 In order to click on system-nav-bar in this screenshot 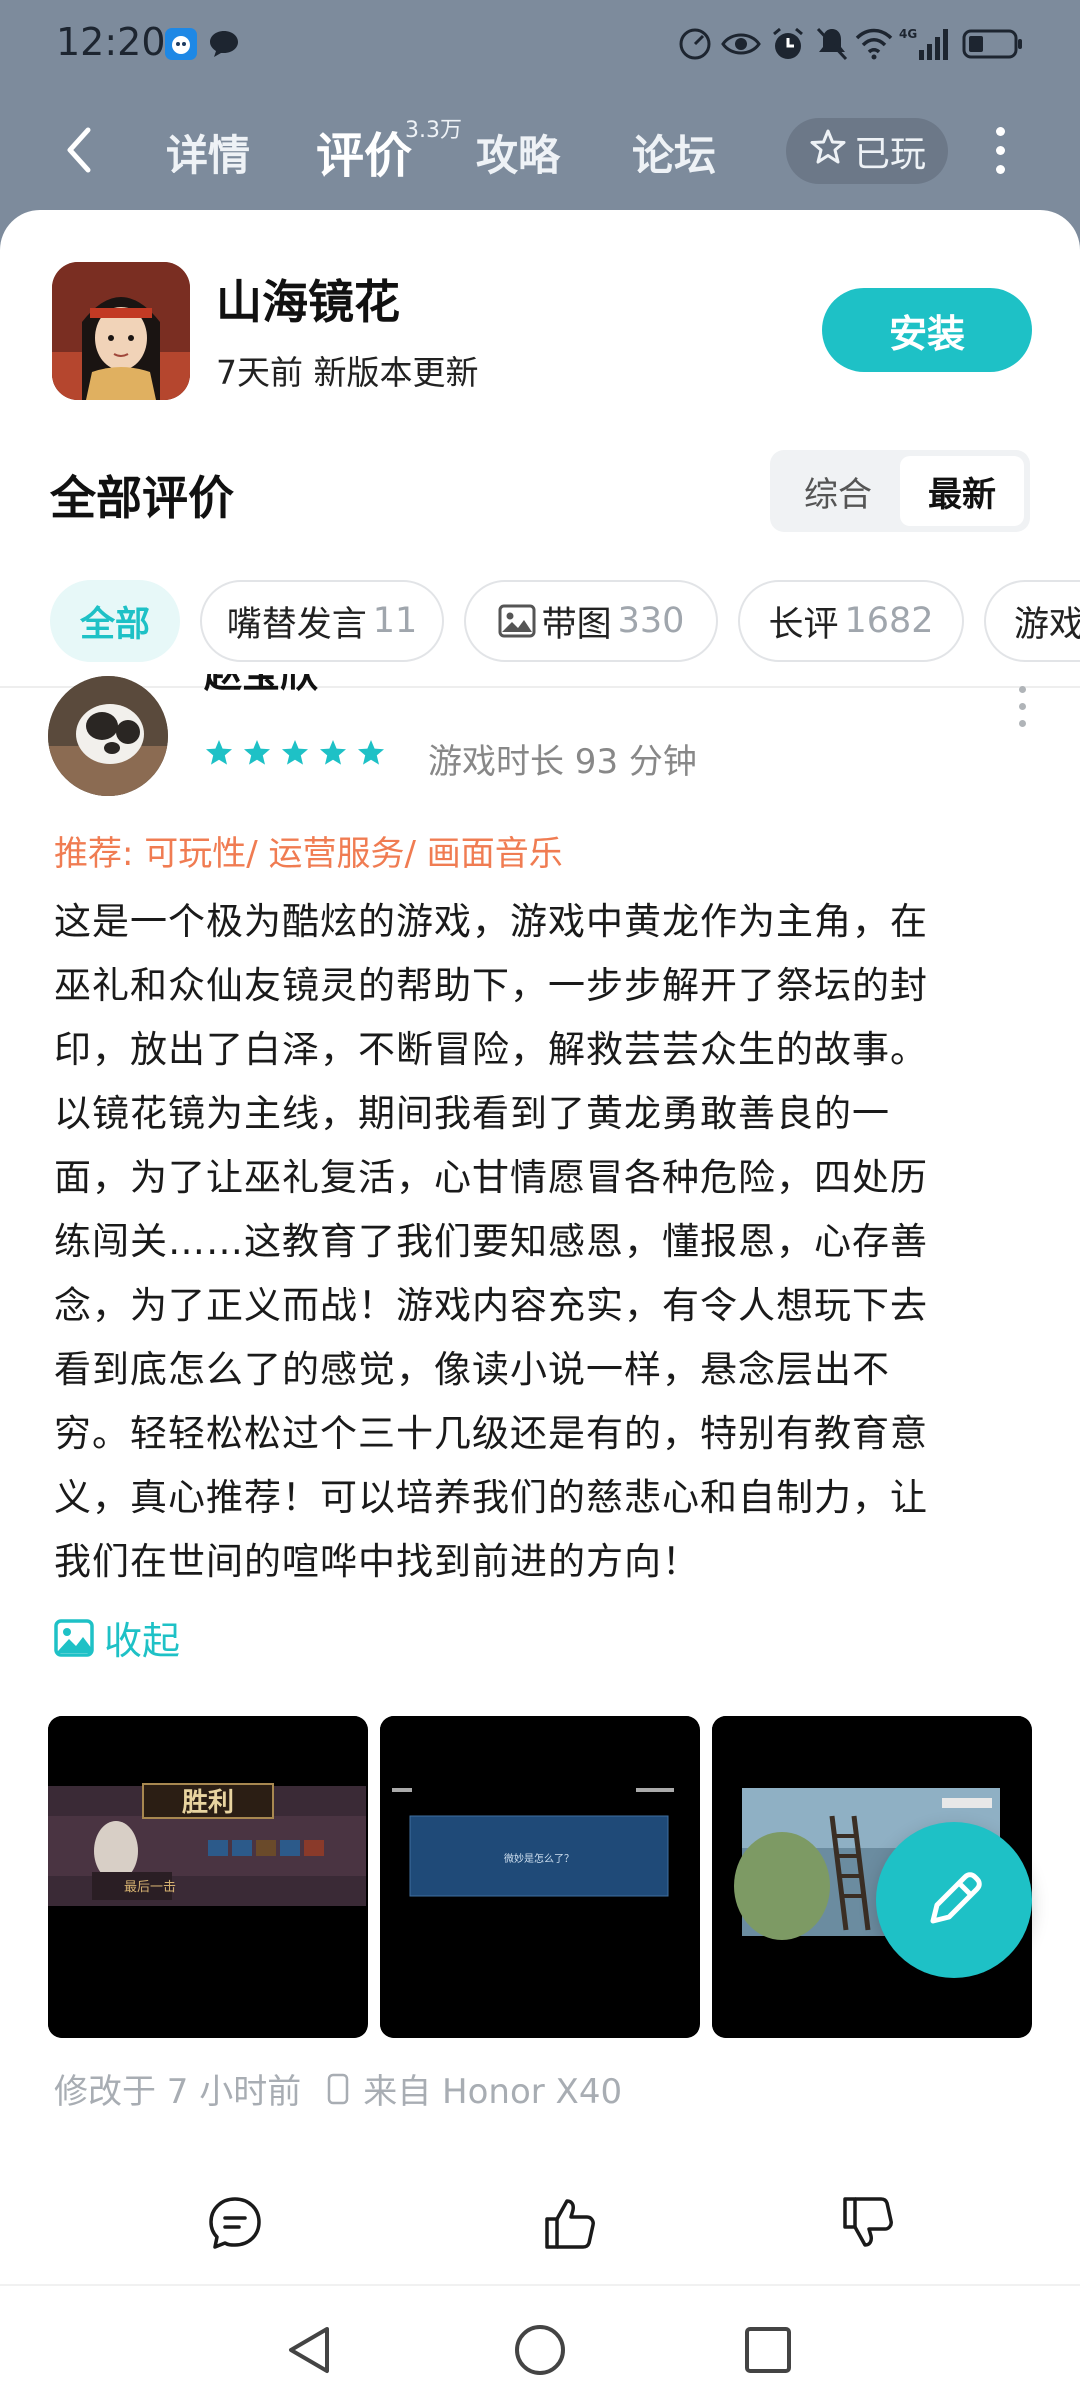, I will do `click(540, 2342)`.